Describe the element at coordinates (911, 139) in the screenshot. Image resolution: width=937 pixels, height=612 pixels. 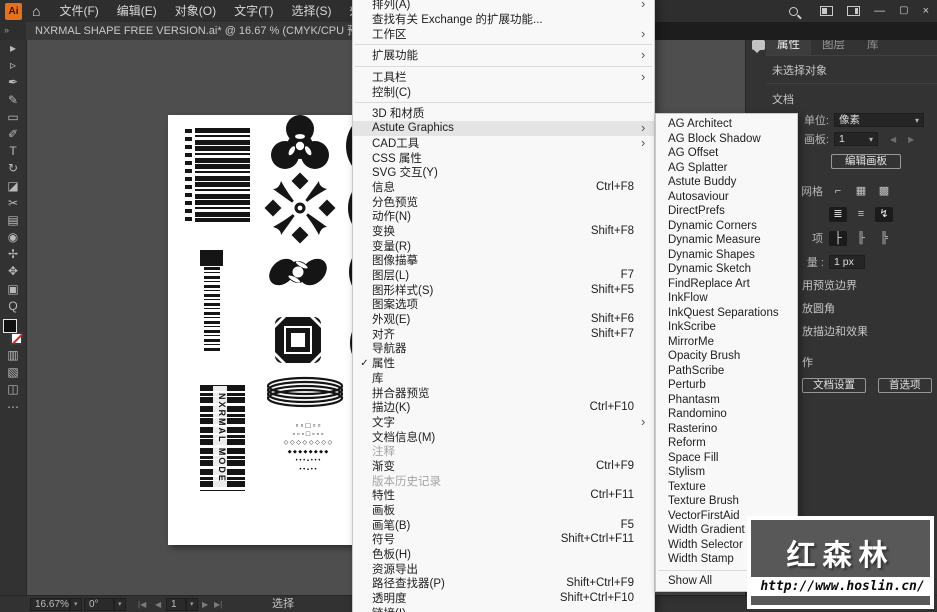
I see `next-artboard-icon: ▶` at that location.